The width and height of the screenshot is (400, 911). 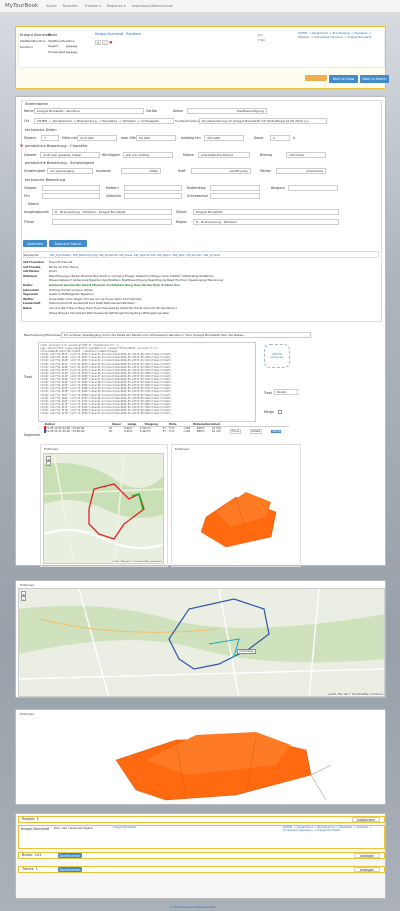 What do you see at coordinates (37, 104) in the screenshot?
I see `h-stammdaten: Stammdaten` at bounding box center [37, 104].